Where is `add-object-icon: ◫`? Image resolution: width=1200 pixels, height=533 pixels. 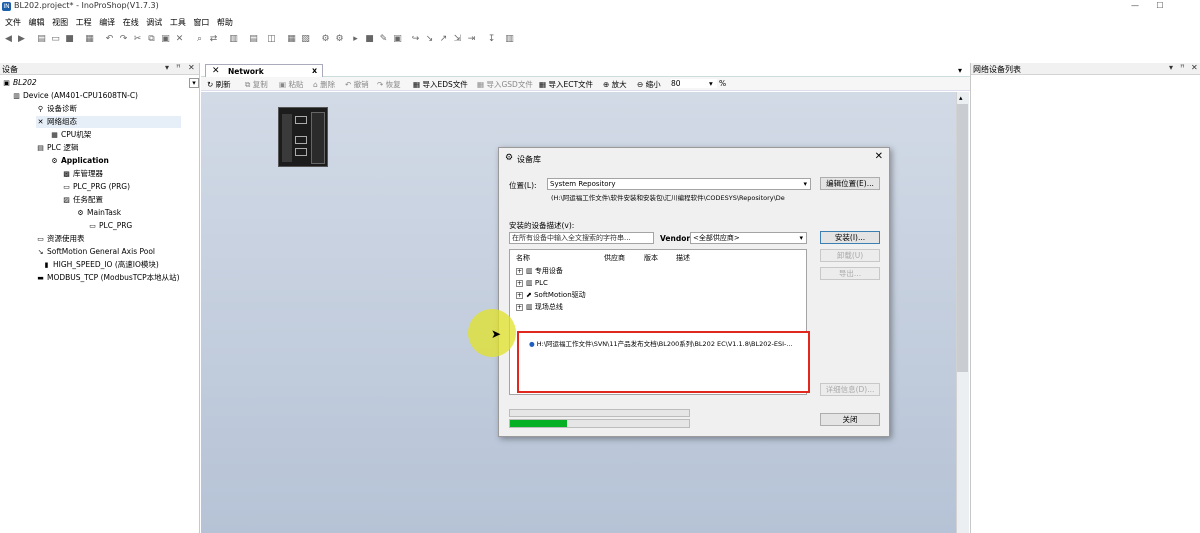
add-object-icon: ◫ is located at coordinates (271, 39).